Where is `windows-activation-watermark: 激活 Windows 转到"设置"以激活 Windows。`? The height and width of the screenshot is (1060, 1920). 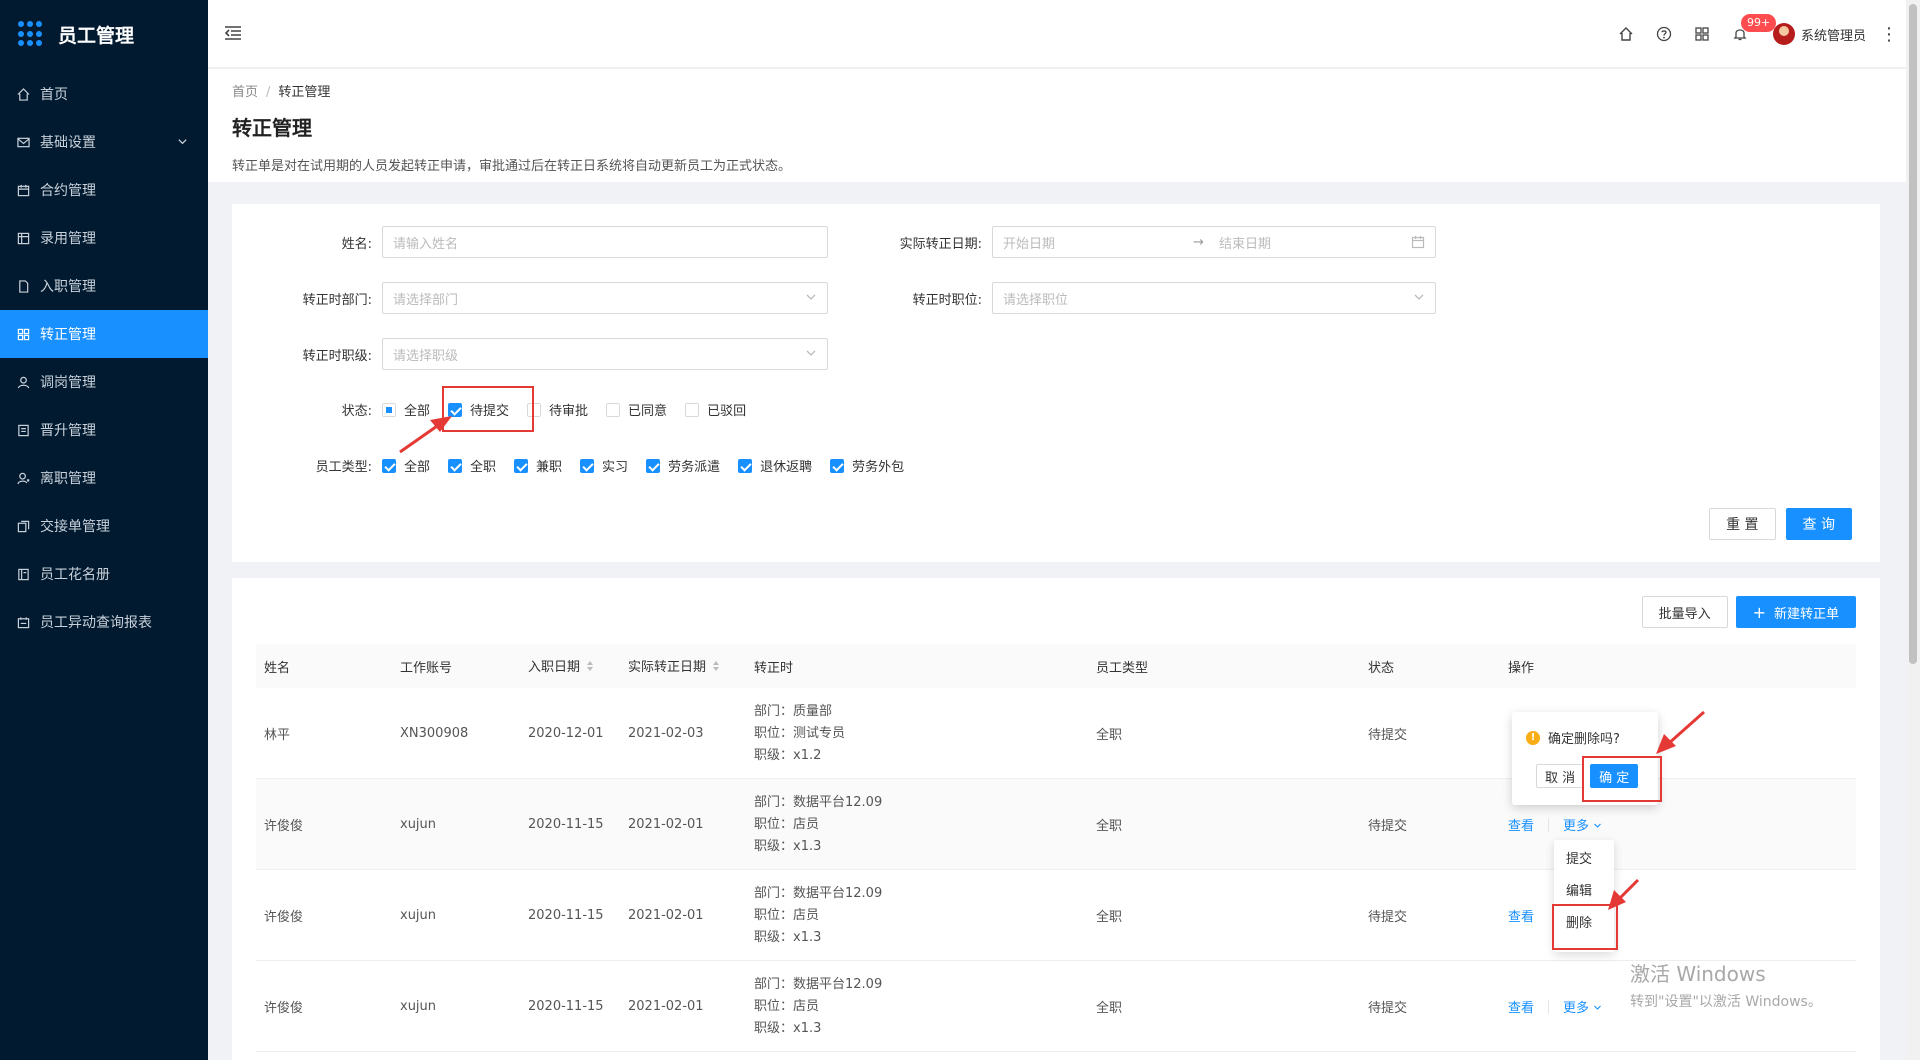
windows-activation-watermark: 激活 Windows 转到"设置"以激活 Windows。 is located at coordinates (1726, 984).